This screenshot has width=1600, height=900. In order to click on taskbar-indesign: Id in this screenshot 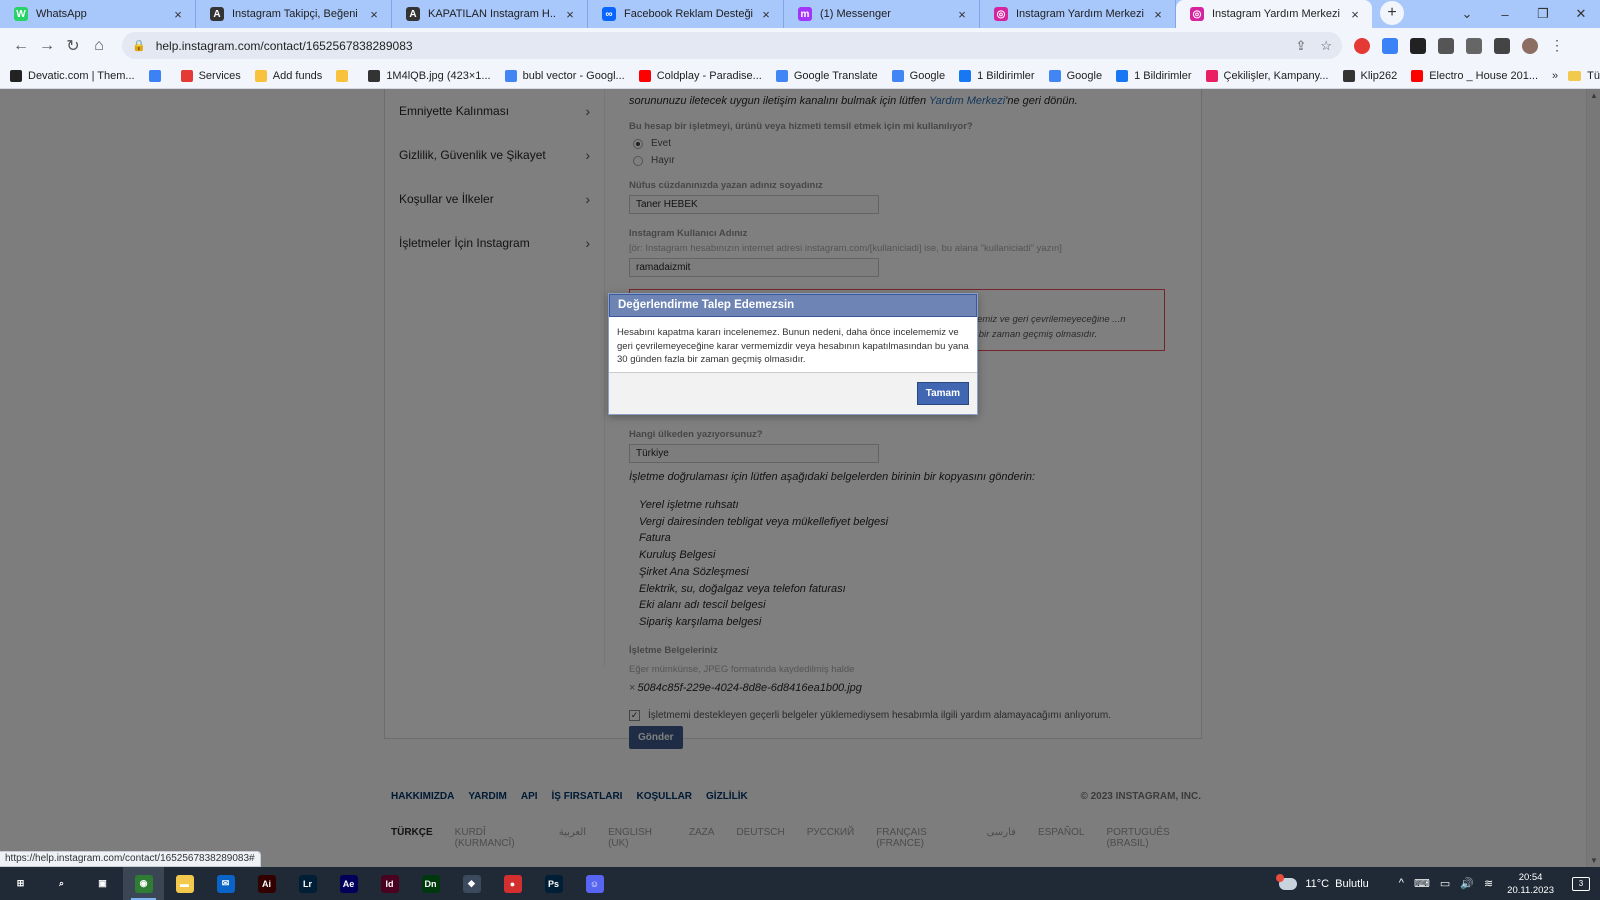, I will do `click(389, 883)`.